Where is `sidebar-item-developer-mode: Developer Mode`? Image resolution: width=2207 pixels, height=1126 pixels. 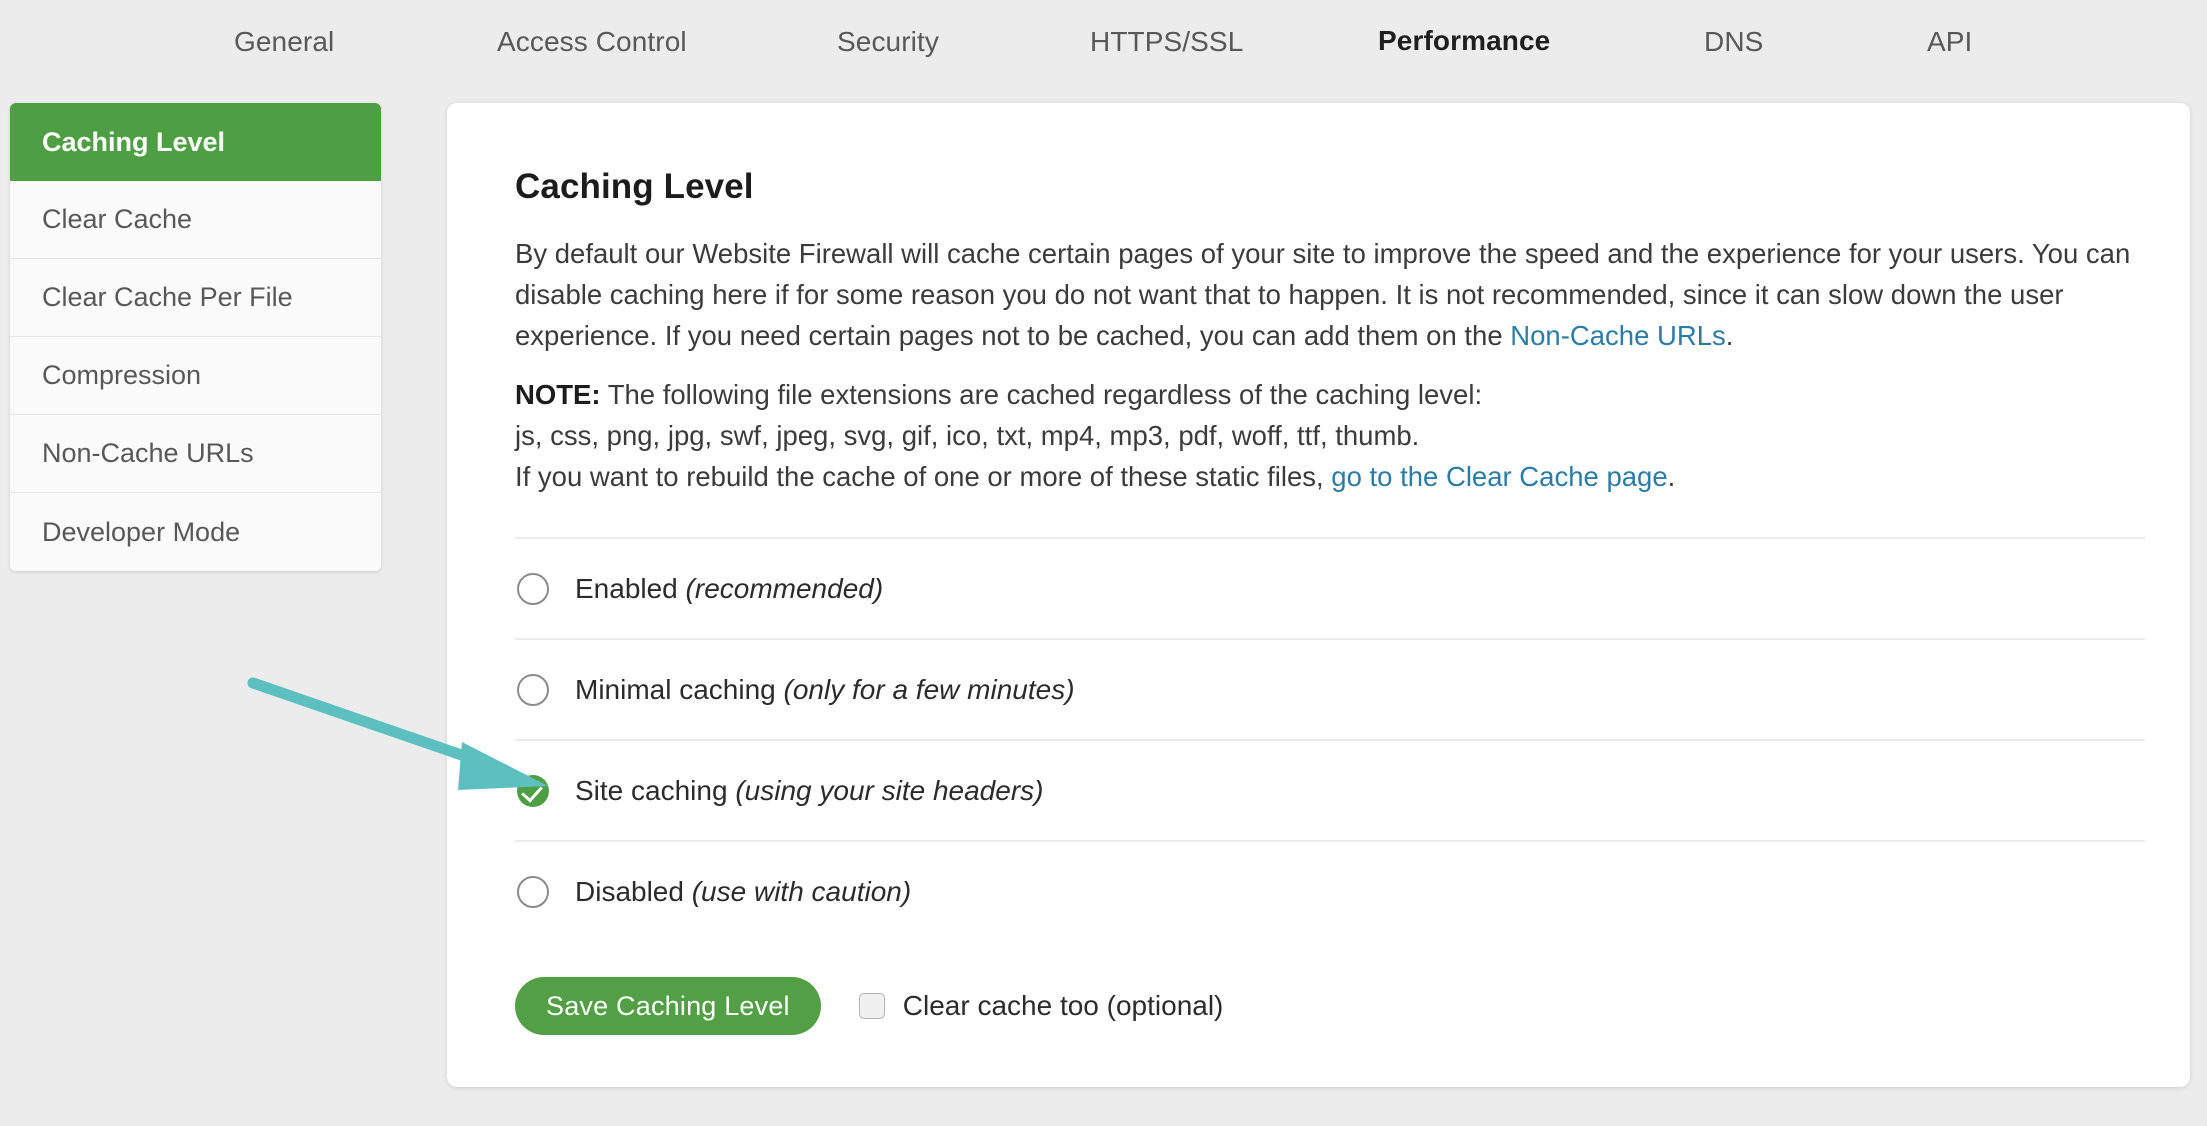 sidebar-item-developer-mode: Developer Mode is located at coordinates (195, 532).